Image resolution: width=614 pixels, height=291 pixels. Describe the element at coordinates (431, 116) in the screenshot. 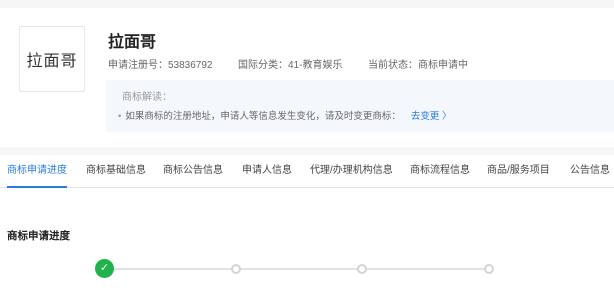

I see `change-link: 去变更 〉` at that location.